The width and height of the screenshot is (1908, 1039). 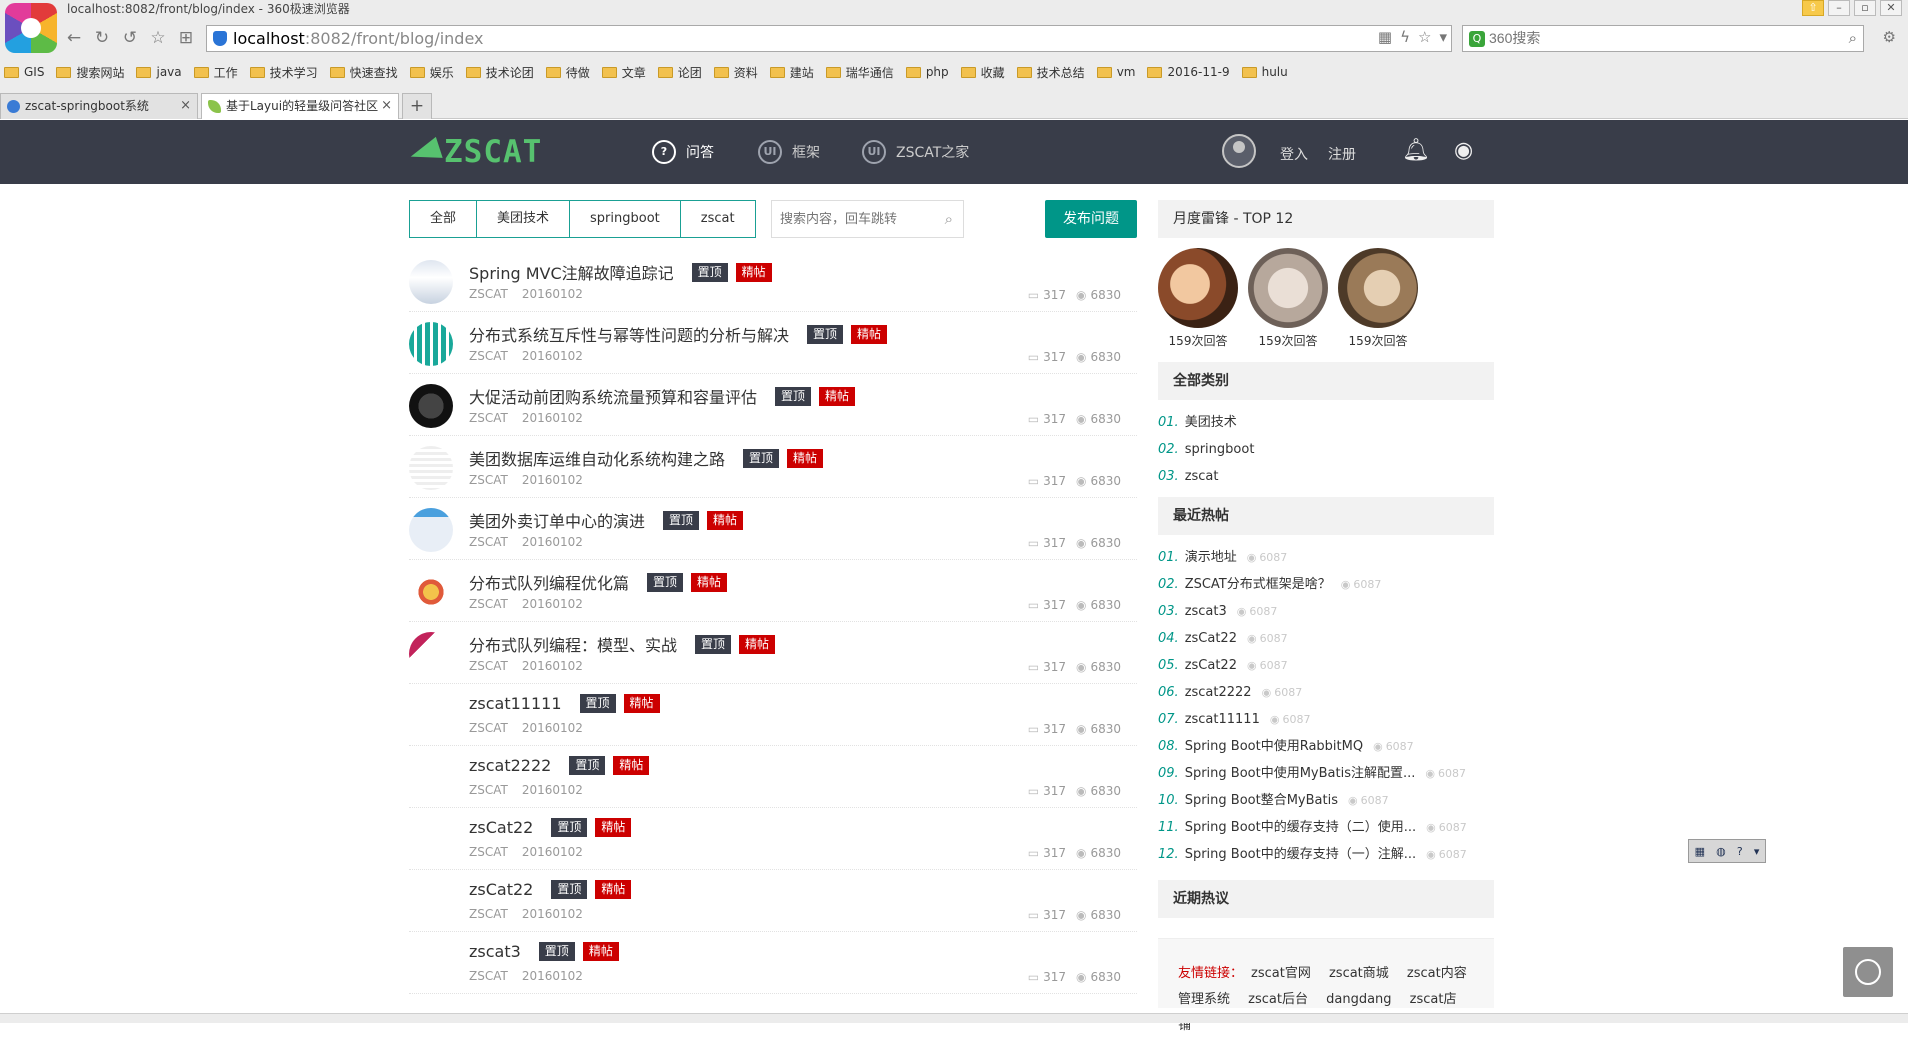 I want to click on hot-post-item: 02. ZSCAT分布式框架是啥？ ◉ 6087, so click(x=1326, y=584).